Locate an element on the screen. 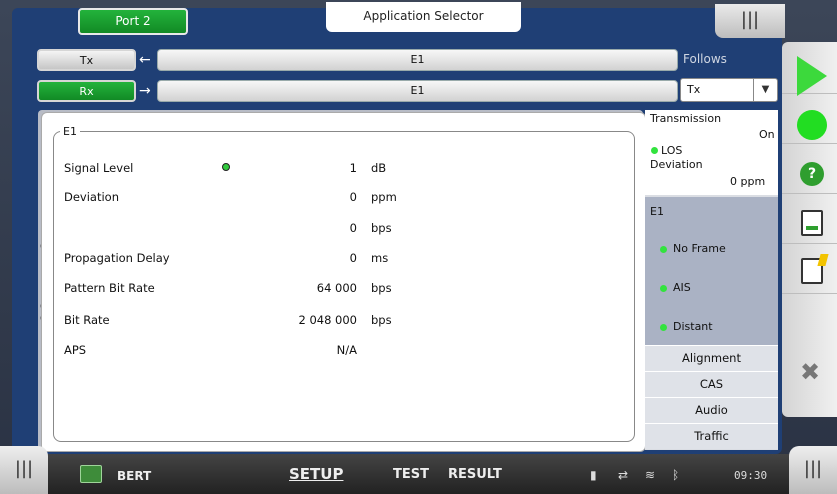  clock: 09:30 is located at coordinates (751, 475).